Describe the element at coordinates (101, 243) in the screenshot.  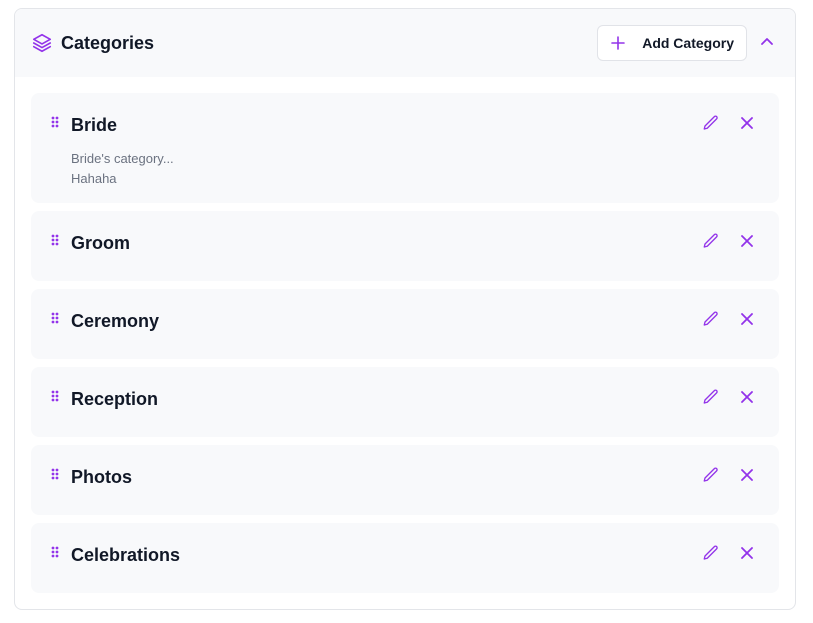
I see `category-name: Groom` at that location.